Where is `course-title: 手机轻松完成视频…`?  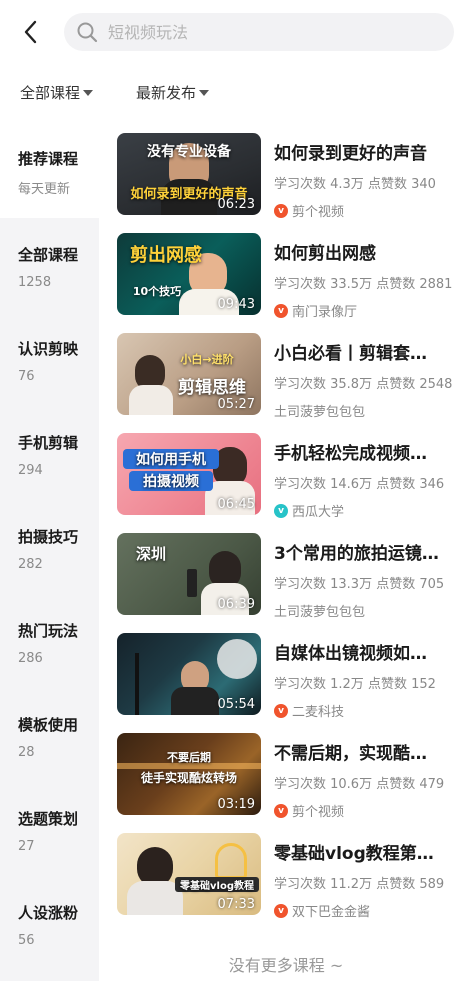 course-title: 手机轻松完成视频… is located at coordinates (350, 454).